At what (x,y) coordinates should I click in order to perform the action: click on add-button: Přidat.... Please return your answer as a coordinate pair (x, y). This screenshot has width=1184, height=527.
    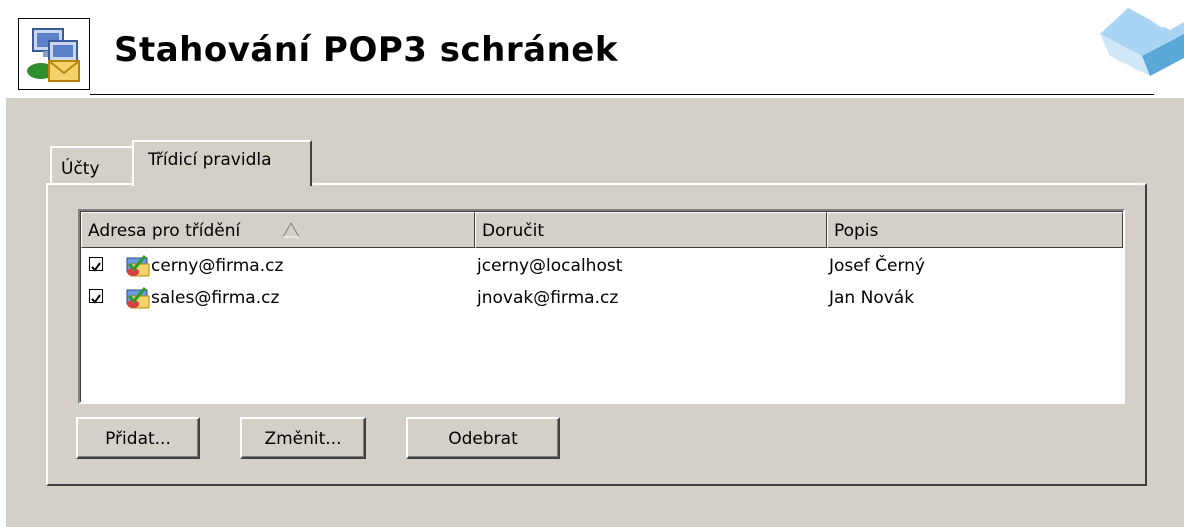
    Looking at the image, I should click on (138, 438).